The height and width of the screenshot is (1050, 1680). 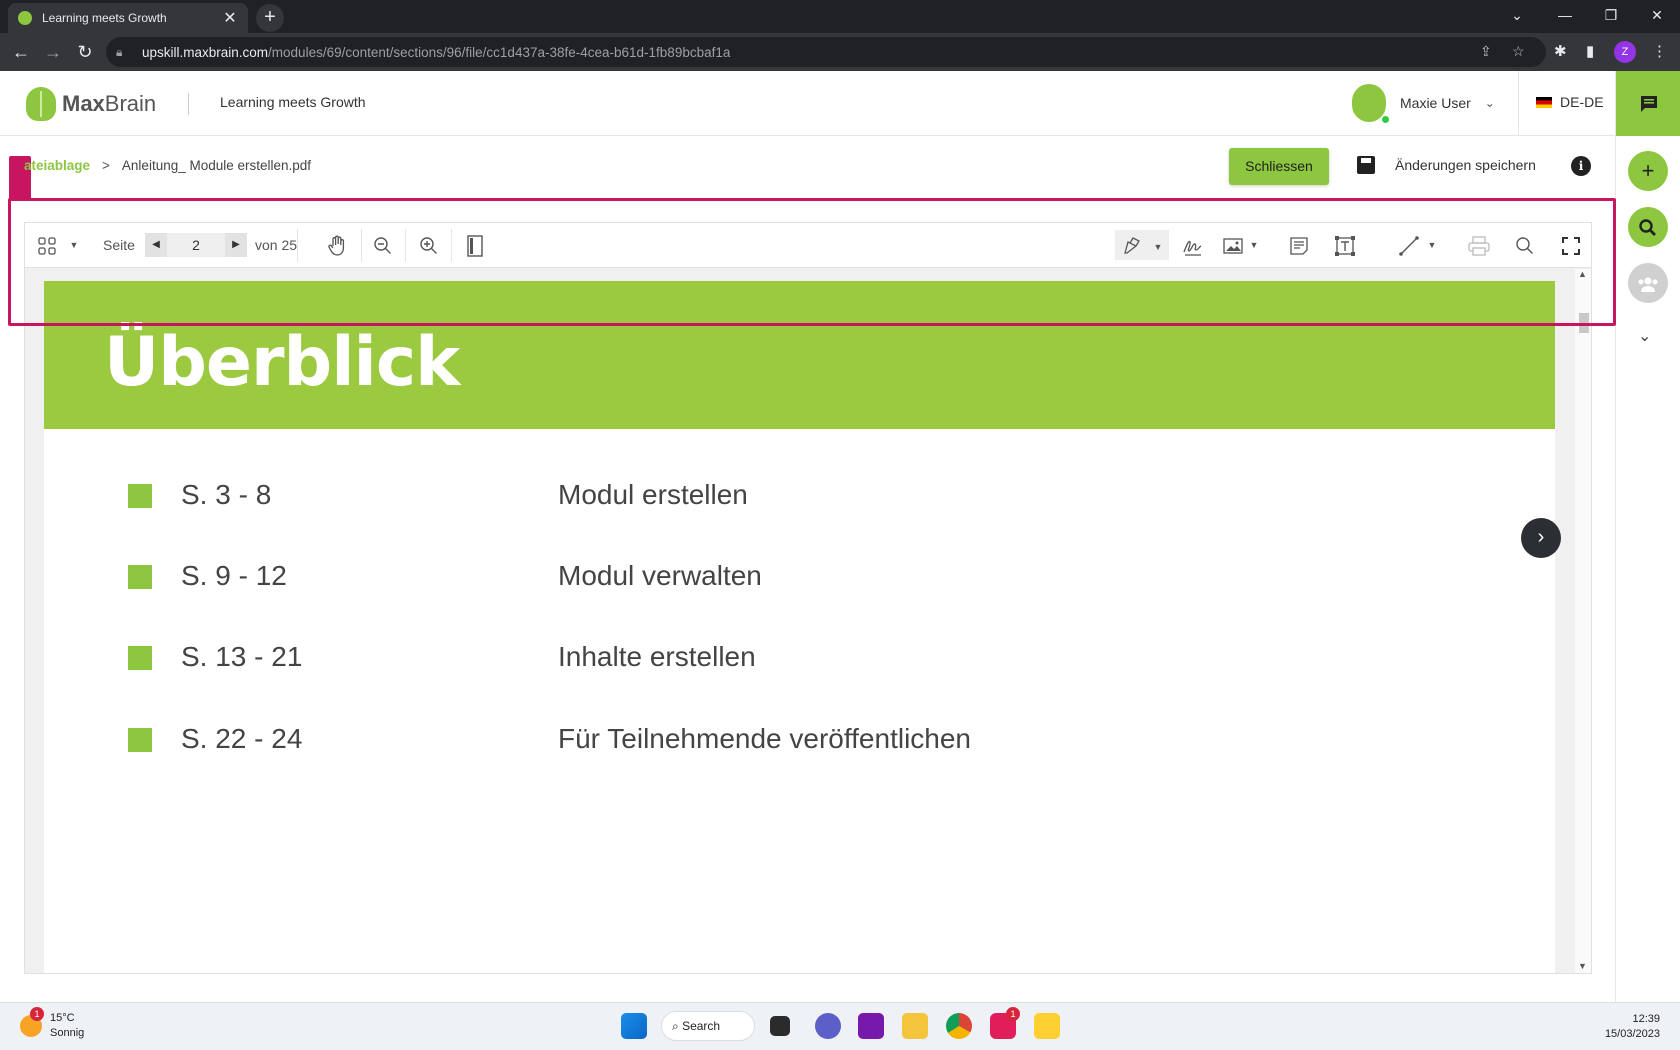 What do you see at coordinates (32, 1022) in the screenshot?
I see `sun-icon: 1` at bounding box center [32, 1022].